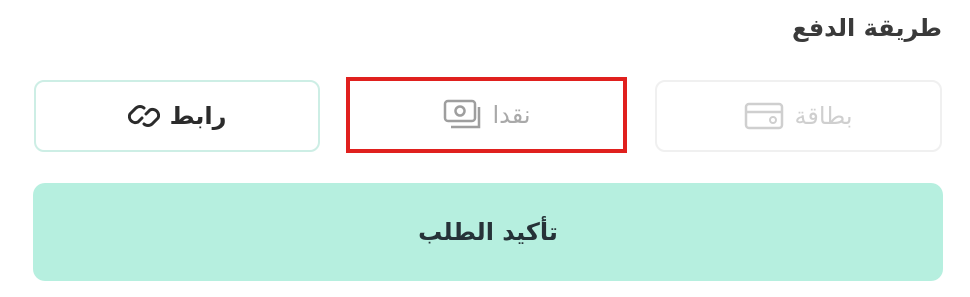 Image resolution: width=970 pixels, height=297 pixels. I want to click on confirm-order-label: تأكيد الطلب, so click(488, 232).